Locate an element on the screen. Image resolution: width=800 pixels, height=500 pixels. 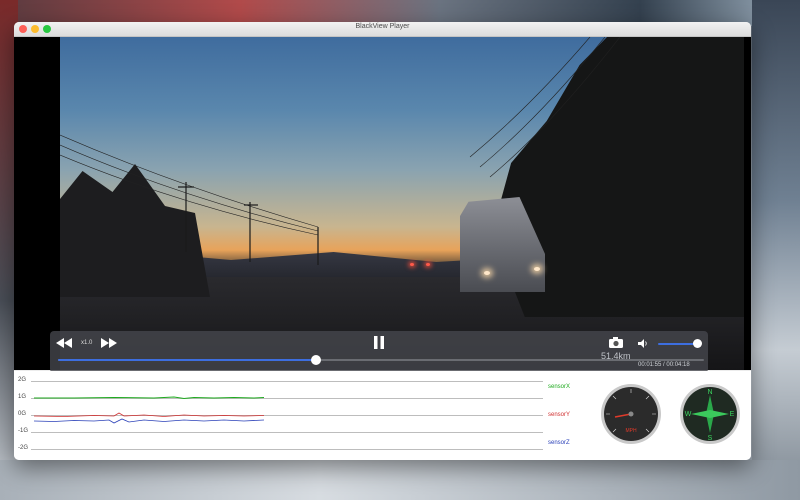
compass-gauge: N E S W is located at coordinates (710, 414).